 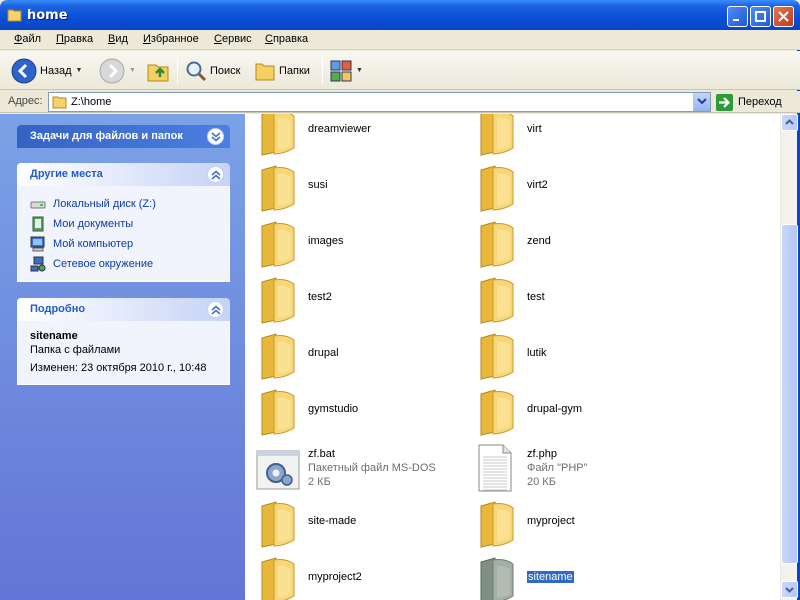 I want to click on place-network: Сетевое окружение, so click(x=123, y=264).